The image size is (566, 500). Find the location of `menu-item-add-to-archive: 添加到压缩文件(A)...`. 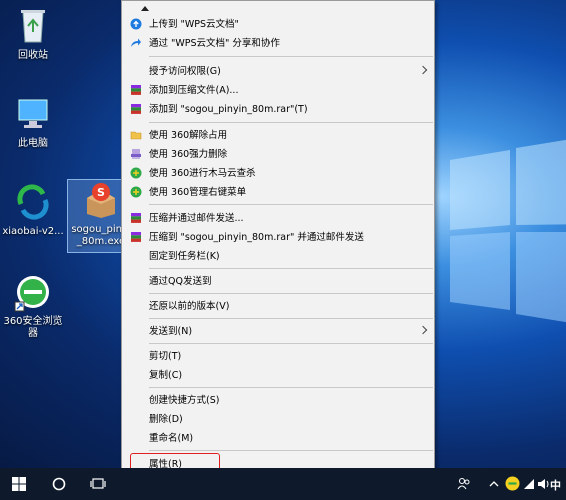

menu-item-add-to-archive: 添加到压缩文件(A)... is located at coordinates (278, 90).